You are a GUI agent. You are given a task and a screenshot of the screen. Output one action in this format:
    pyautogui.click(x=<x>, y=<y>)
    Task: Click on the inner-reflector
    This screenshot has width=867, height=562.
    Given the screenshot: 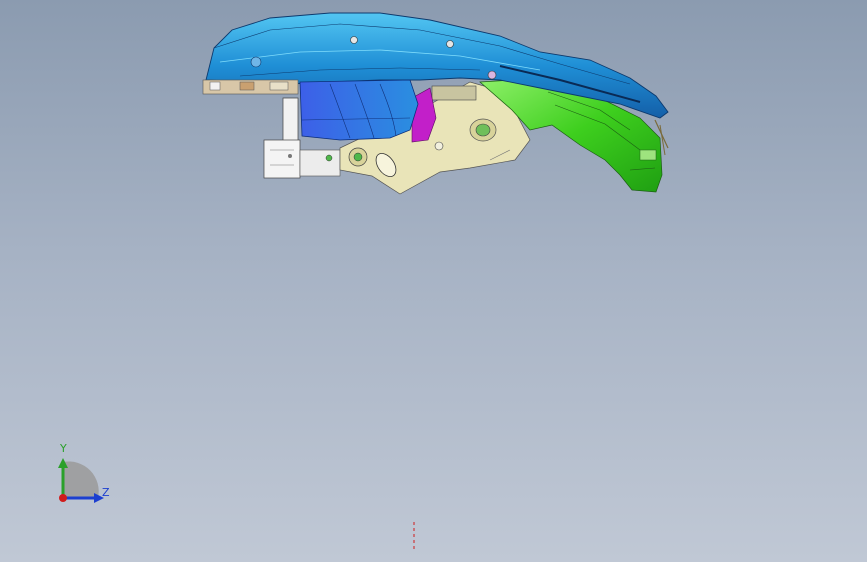 What is the action you would take?
    pyautogui.click(x=359, y=110)
    